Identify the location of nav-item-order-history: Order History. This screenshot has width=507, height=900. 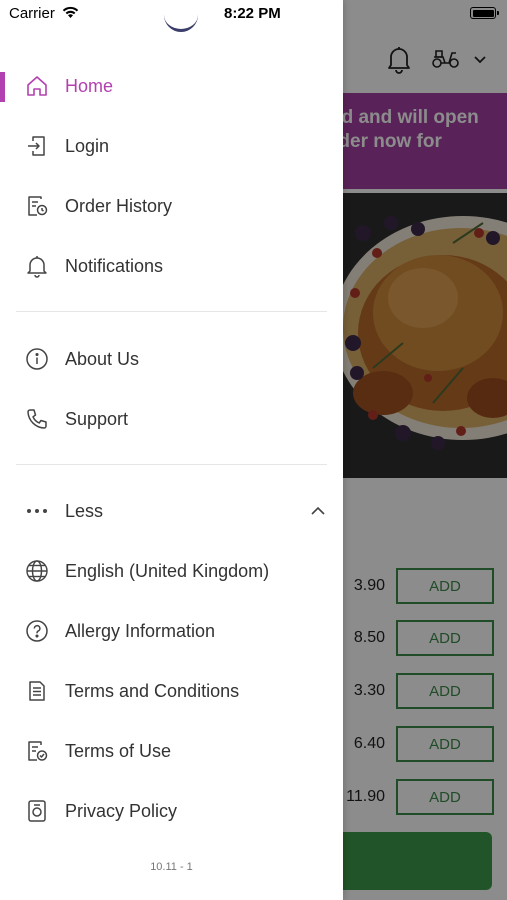
(171, 206).